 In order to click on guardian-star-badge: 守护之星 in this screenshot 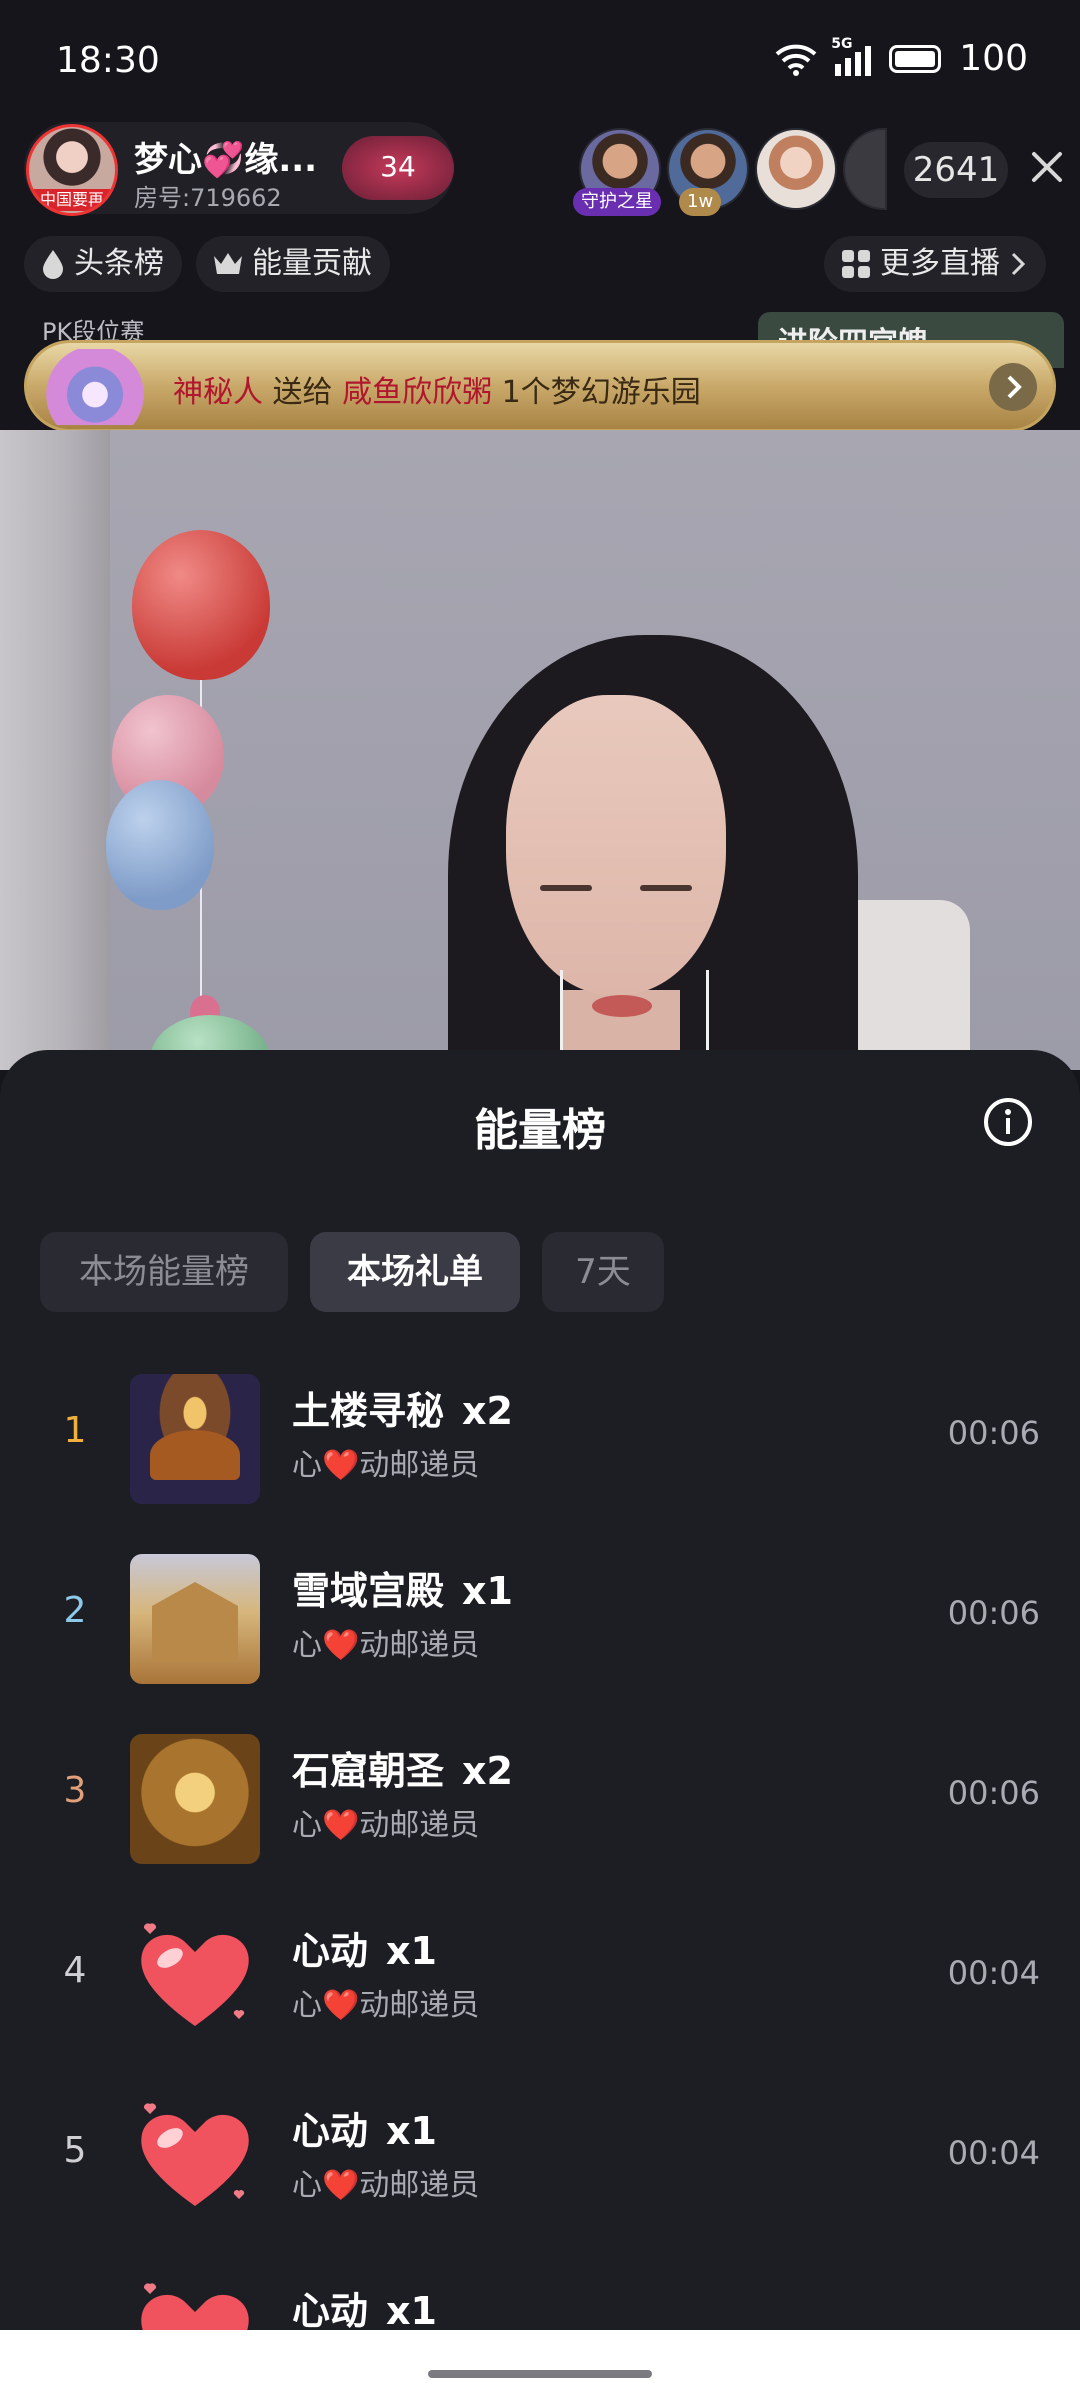, I will do `click(617, 202)`.